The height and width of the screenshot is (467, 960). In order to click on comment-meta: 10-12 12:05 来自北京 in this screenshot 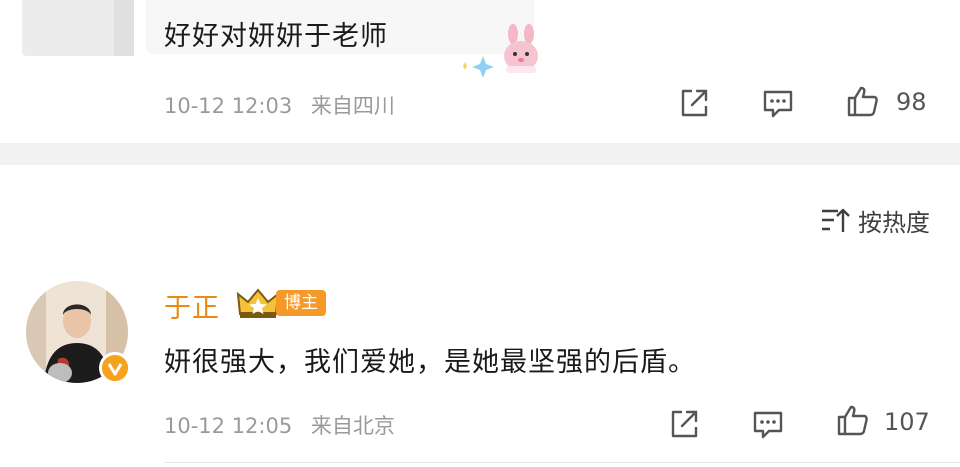, I will do `click(279, 425)`.